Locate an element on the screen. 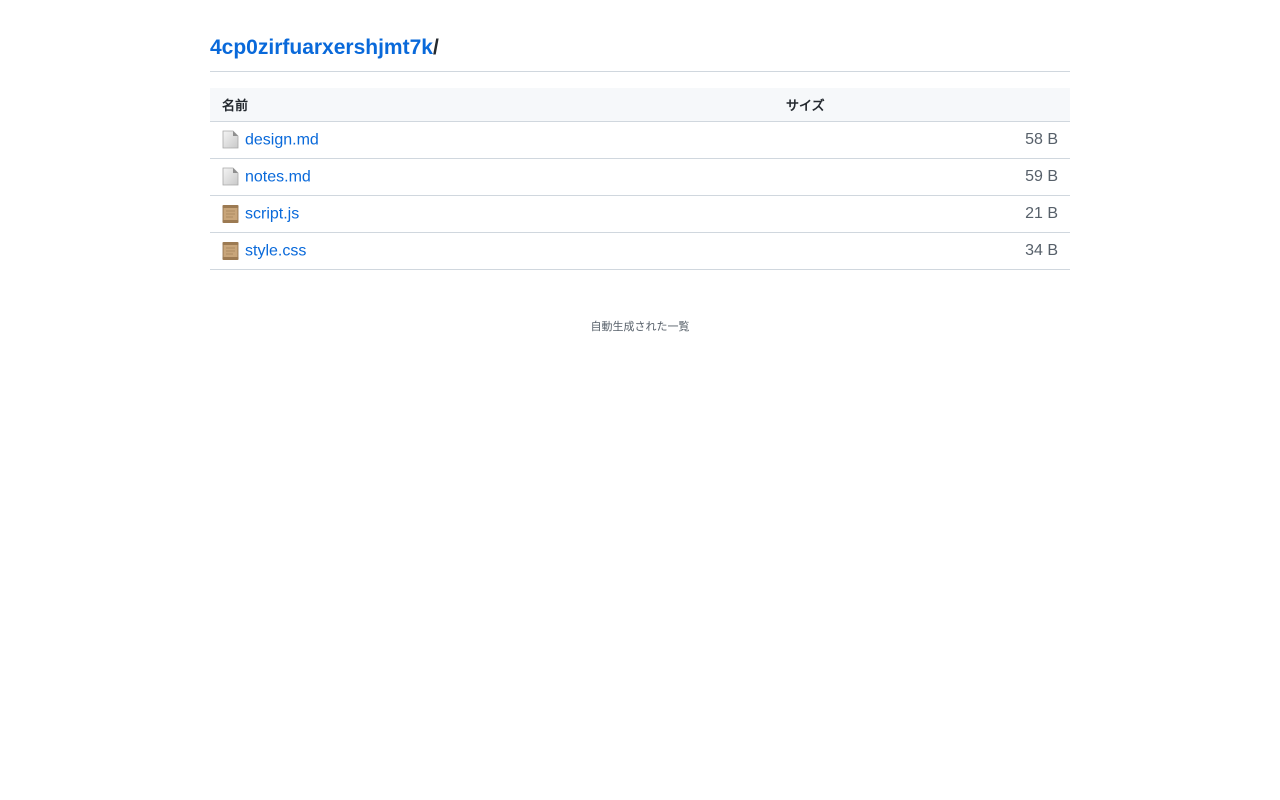  table-row: style.css 34 B is located at coordinates (640, 251).